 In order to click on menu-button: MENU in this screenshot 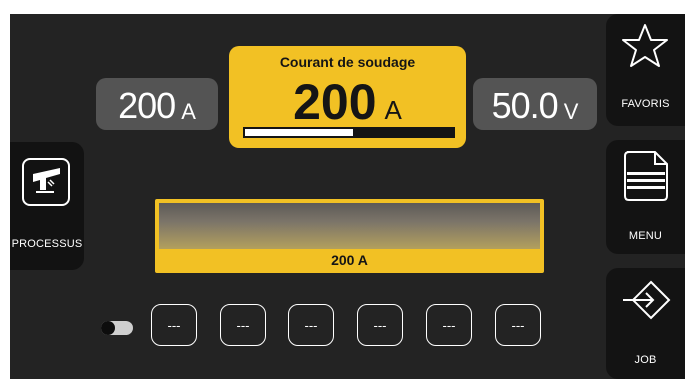, I will do `click(645, 197)`.